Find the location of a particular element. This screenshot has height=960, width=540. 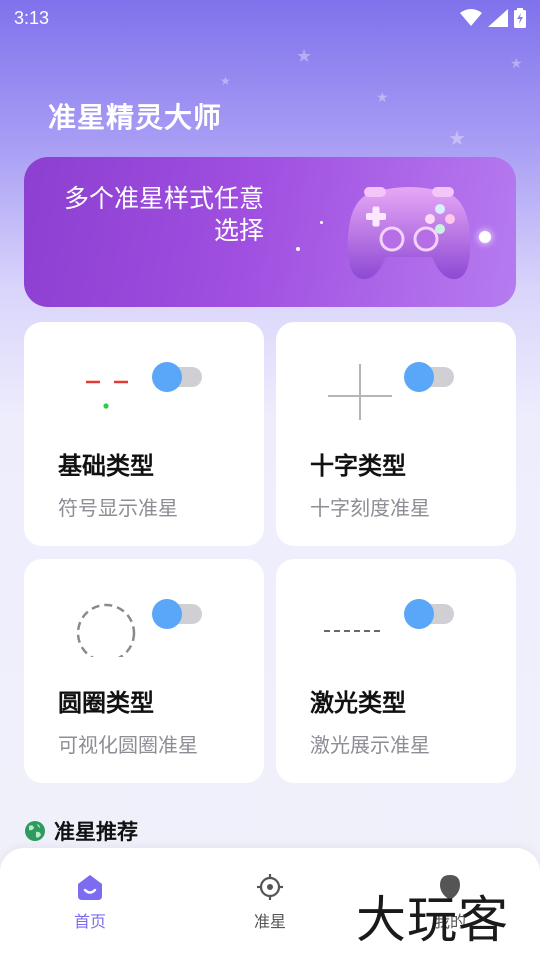

signal-icon is located at coordinates (498, 18).